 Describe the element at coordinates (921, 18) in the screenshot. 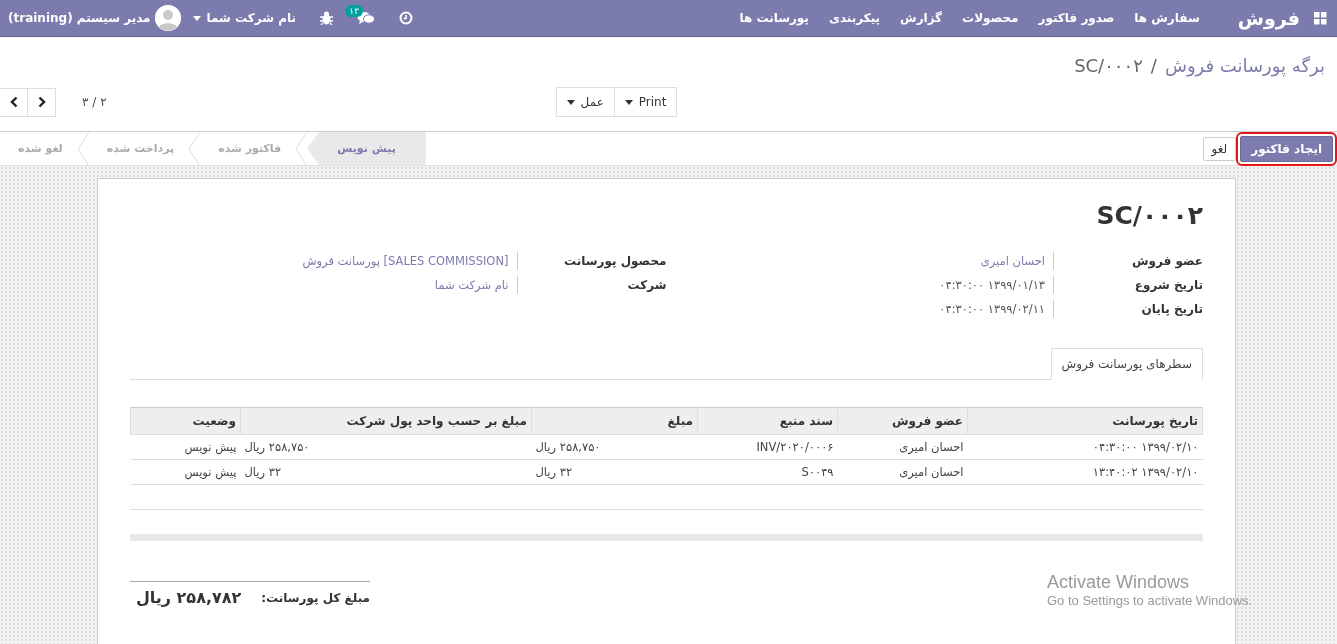

I see `menu-item: گزارش` at that location.